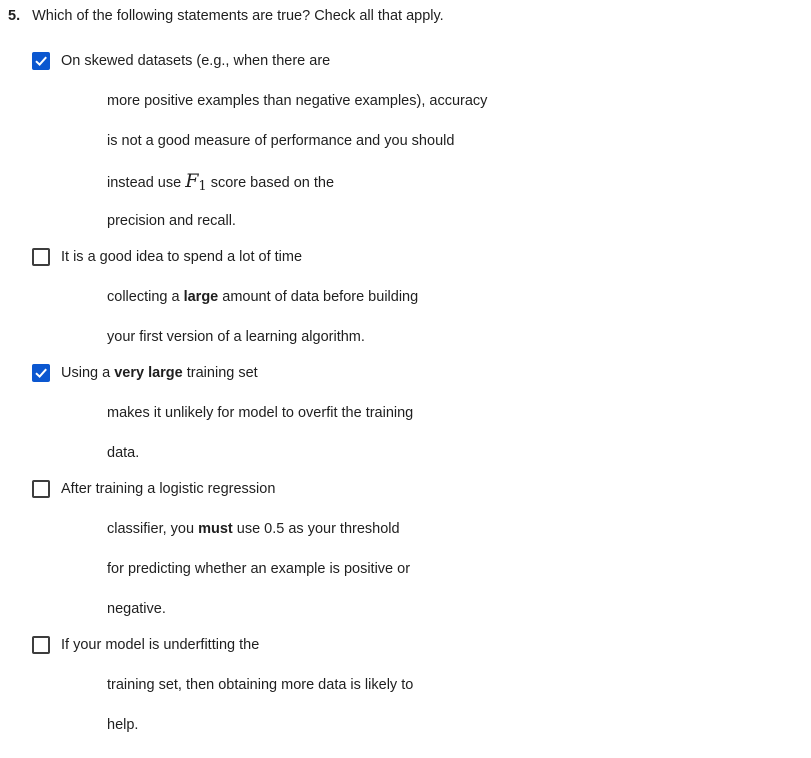 The width and height of the screenshot is (811, 758). What do you see at coordinates (41, 489) in the screenshot?
I see `option-4-checkbox` at bounding box center [41, 489].